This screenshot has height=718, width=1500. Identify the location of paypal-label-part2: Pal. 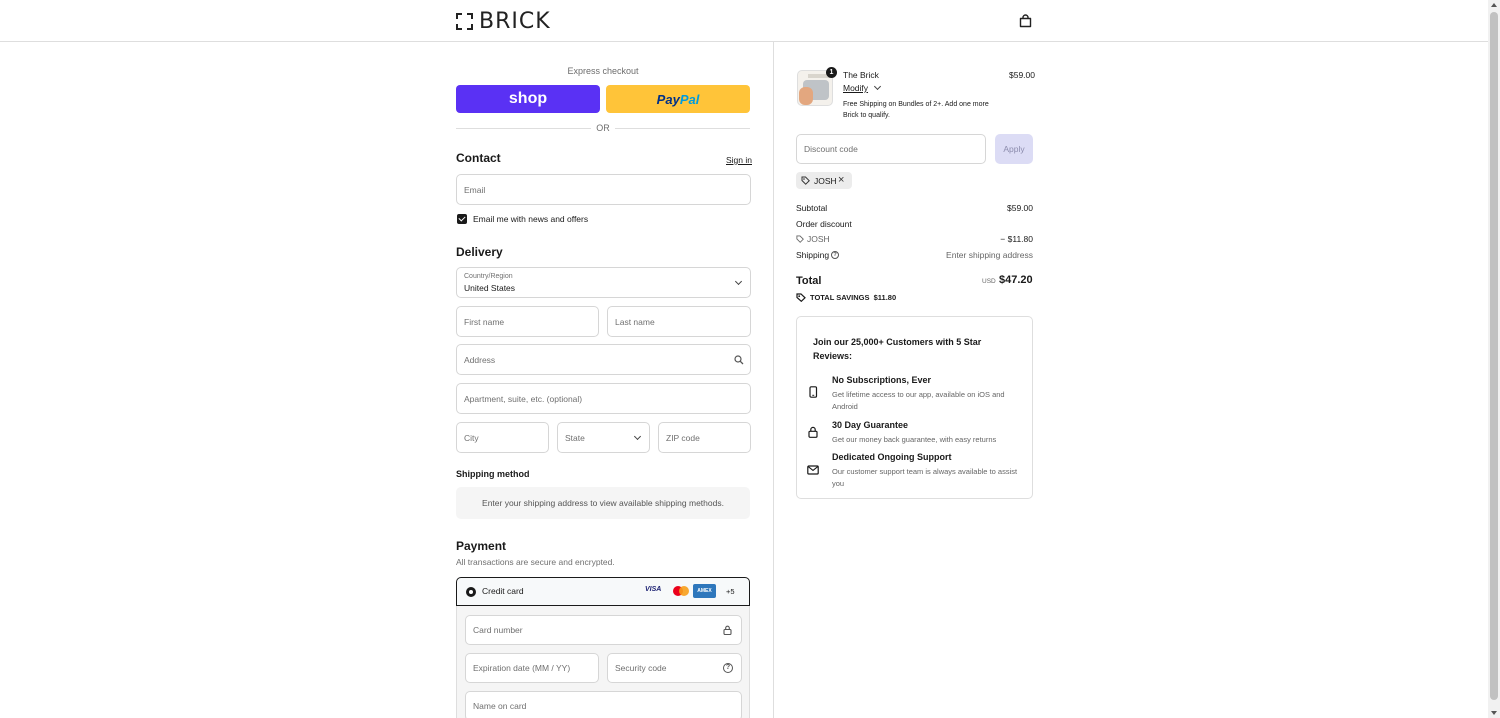
(689, 99).